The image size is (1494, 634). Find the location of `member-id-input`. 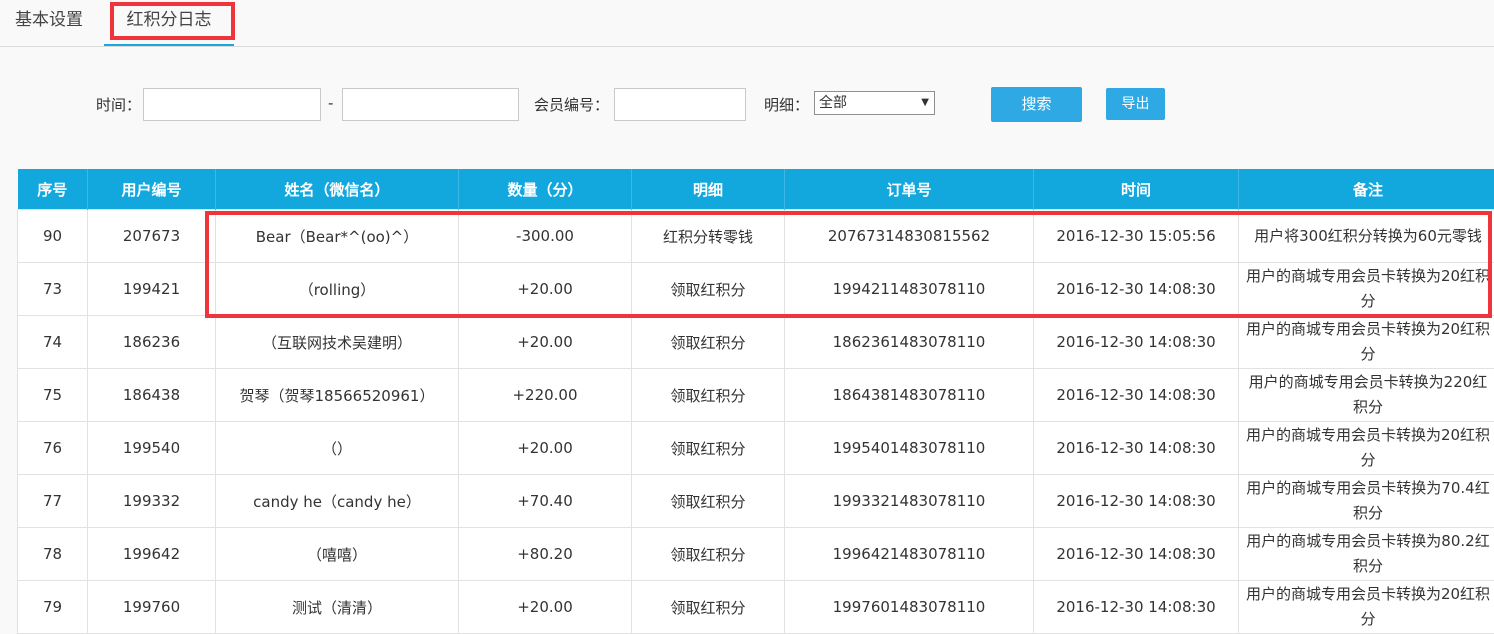

member-id-input is located at coordinates (680, 104).